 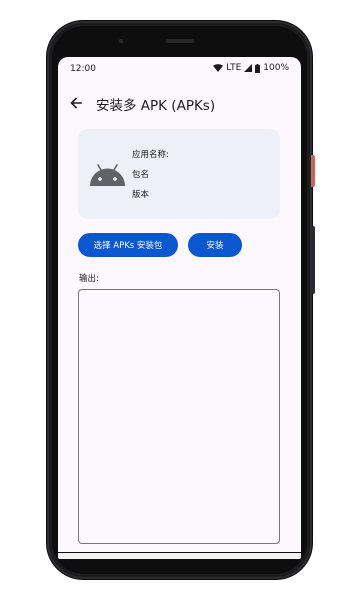 I want to click on top-app-bar: 安装多 APK (APKs), so click(x=179, y=103).